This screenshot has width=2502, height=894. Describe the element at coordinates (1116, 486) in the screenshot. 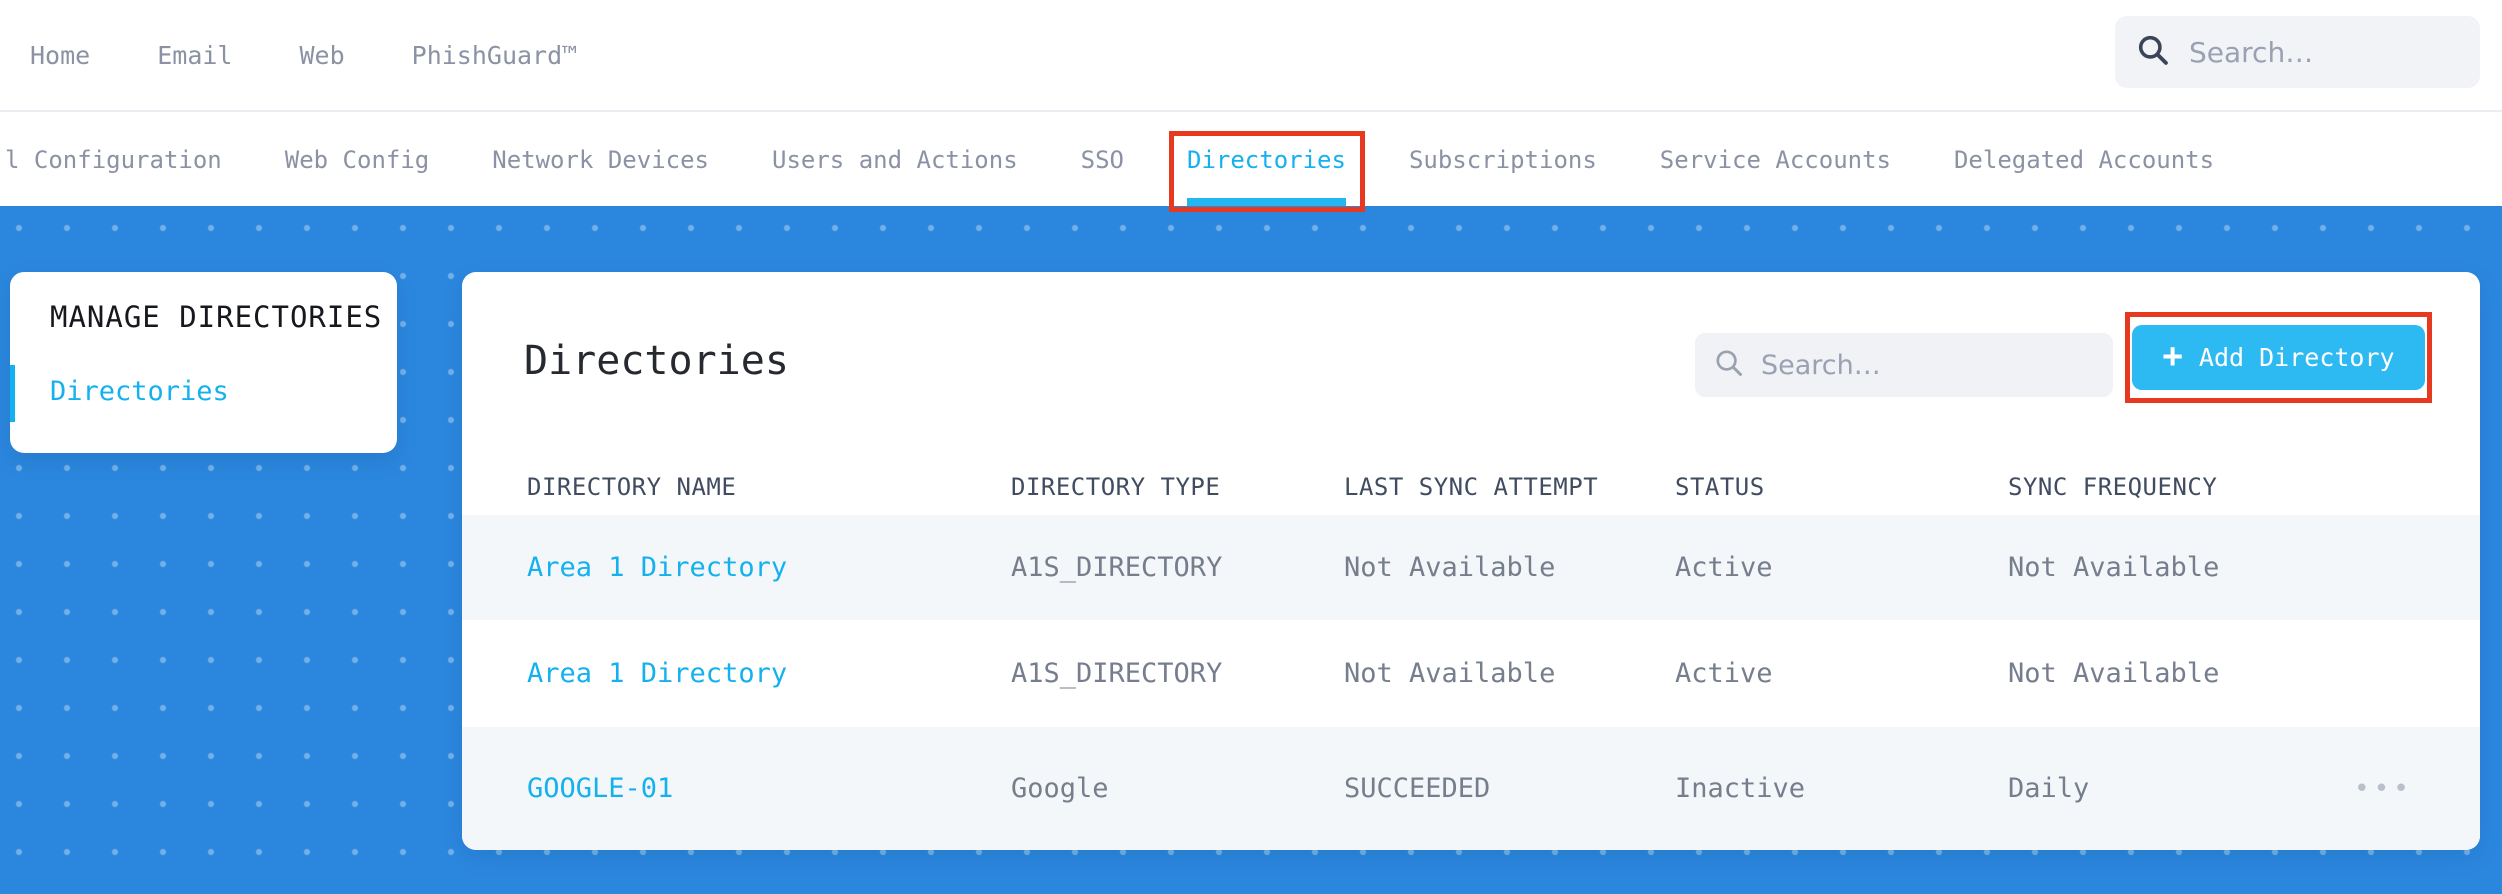

I see `col-directory-type: DIRECTORY TYPE` at that location.